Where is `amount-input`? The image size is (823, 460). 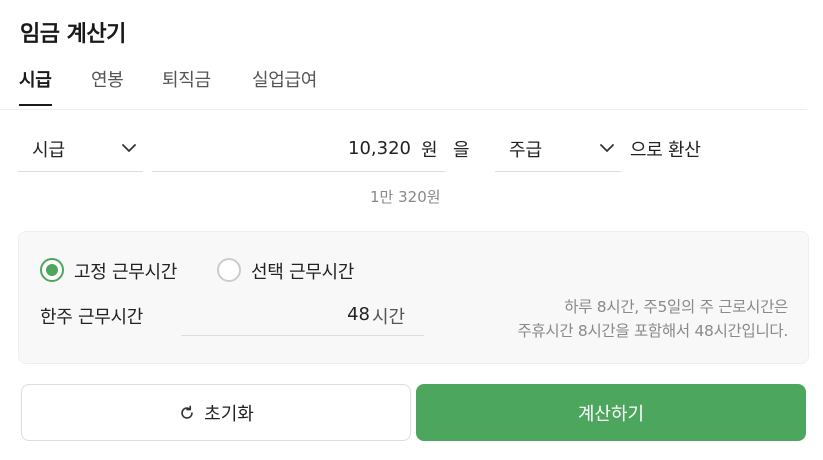 amount-input is located at coordinates (298, 148).